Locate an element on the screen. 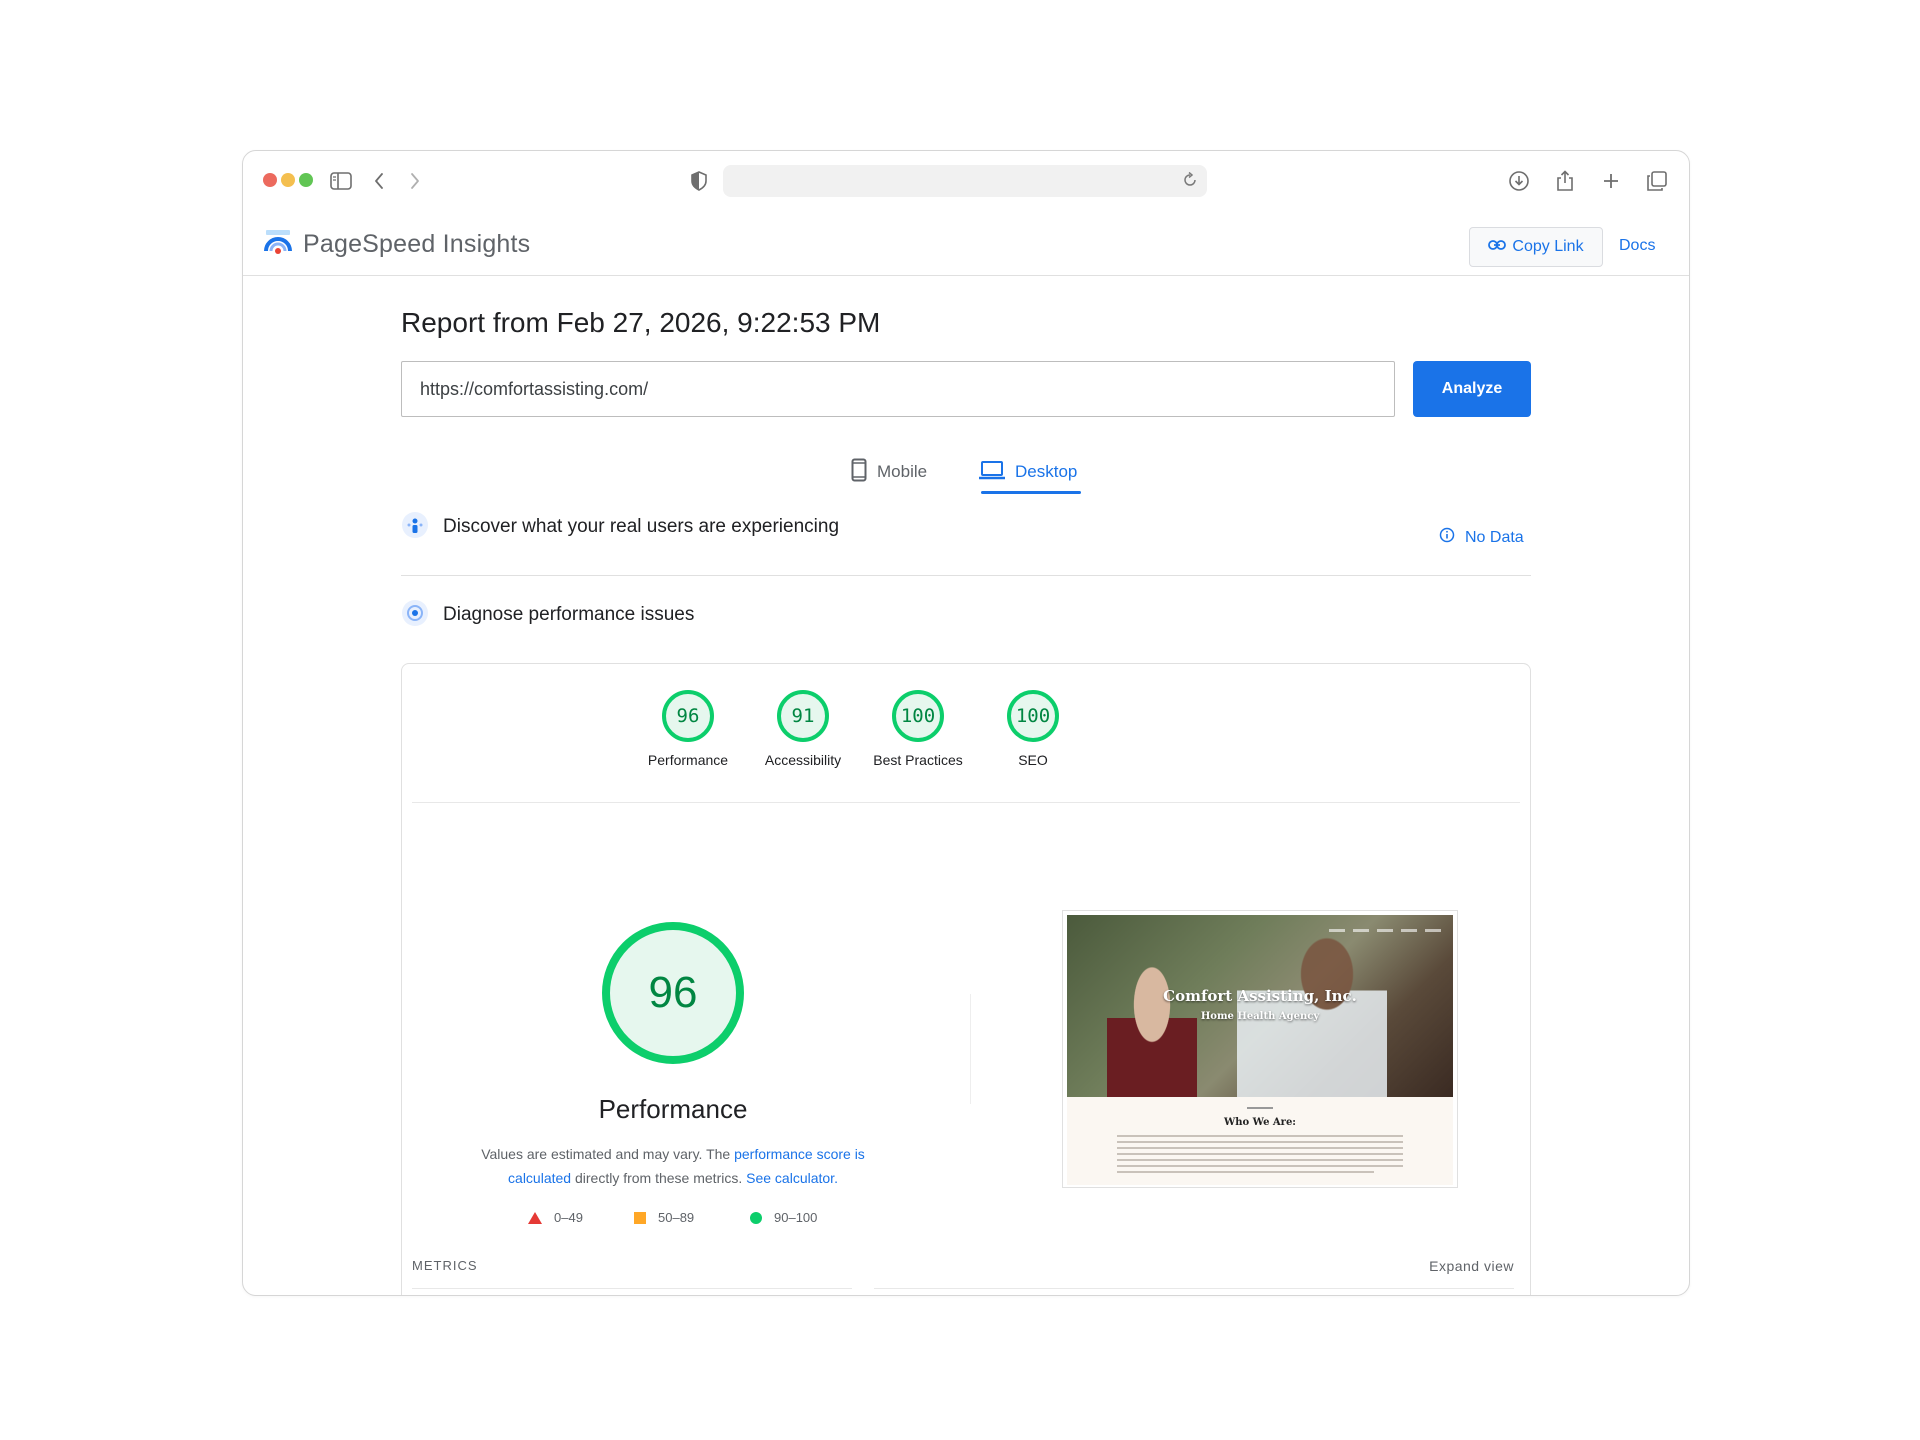 The image size is (1920, 1440). expand-view-button: Expand view is located at coordinates (1471, 1266).